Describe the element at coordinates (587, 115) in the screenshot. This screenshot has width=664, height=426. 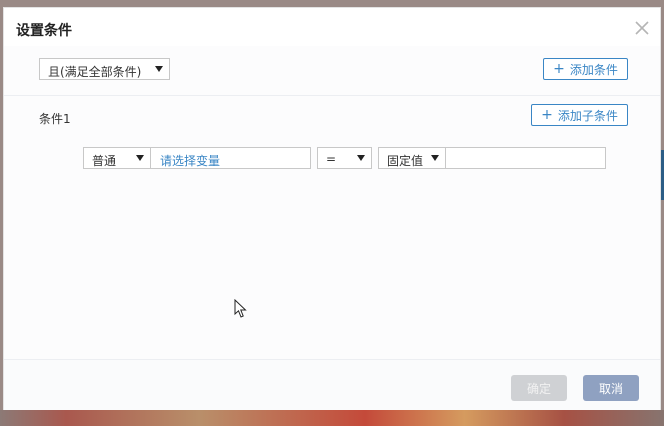
I see `add-sub-condition-label: 添加子条件` at that location.